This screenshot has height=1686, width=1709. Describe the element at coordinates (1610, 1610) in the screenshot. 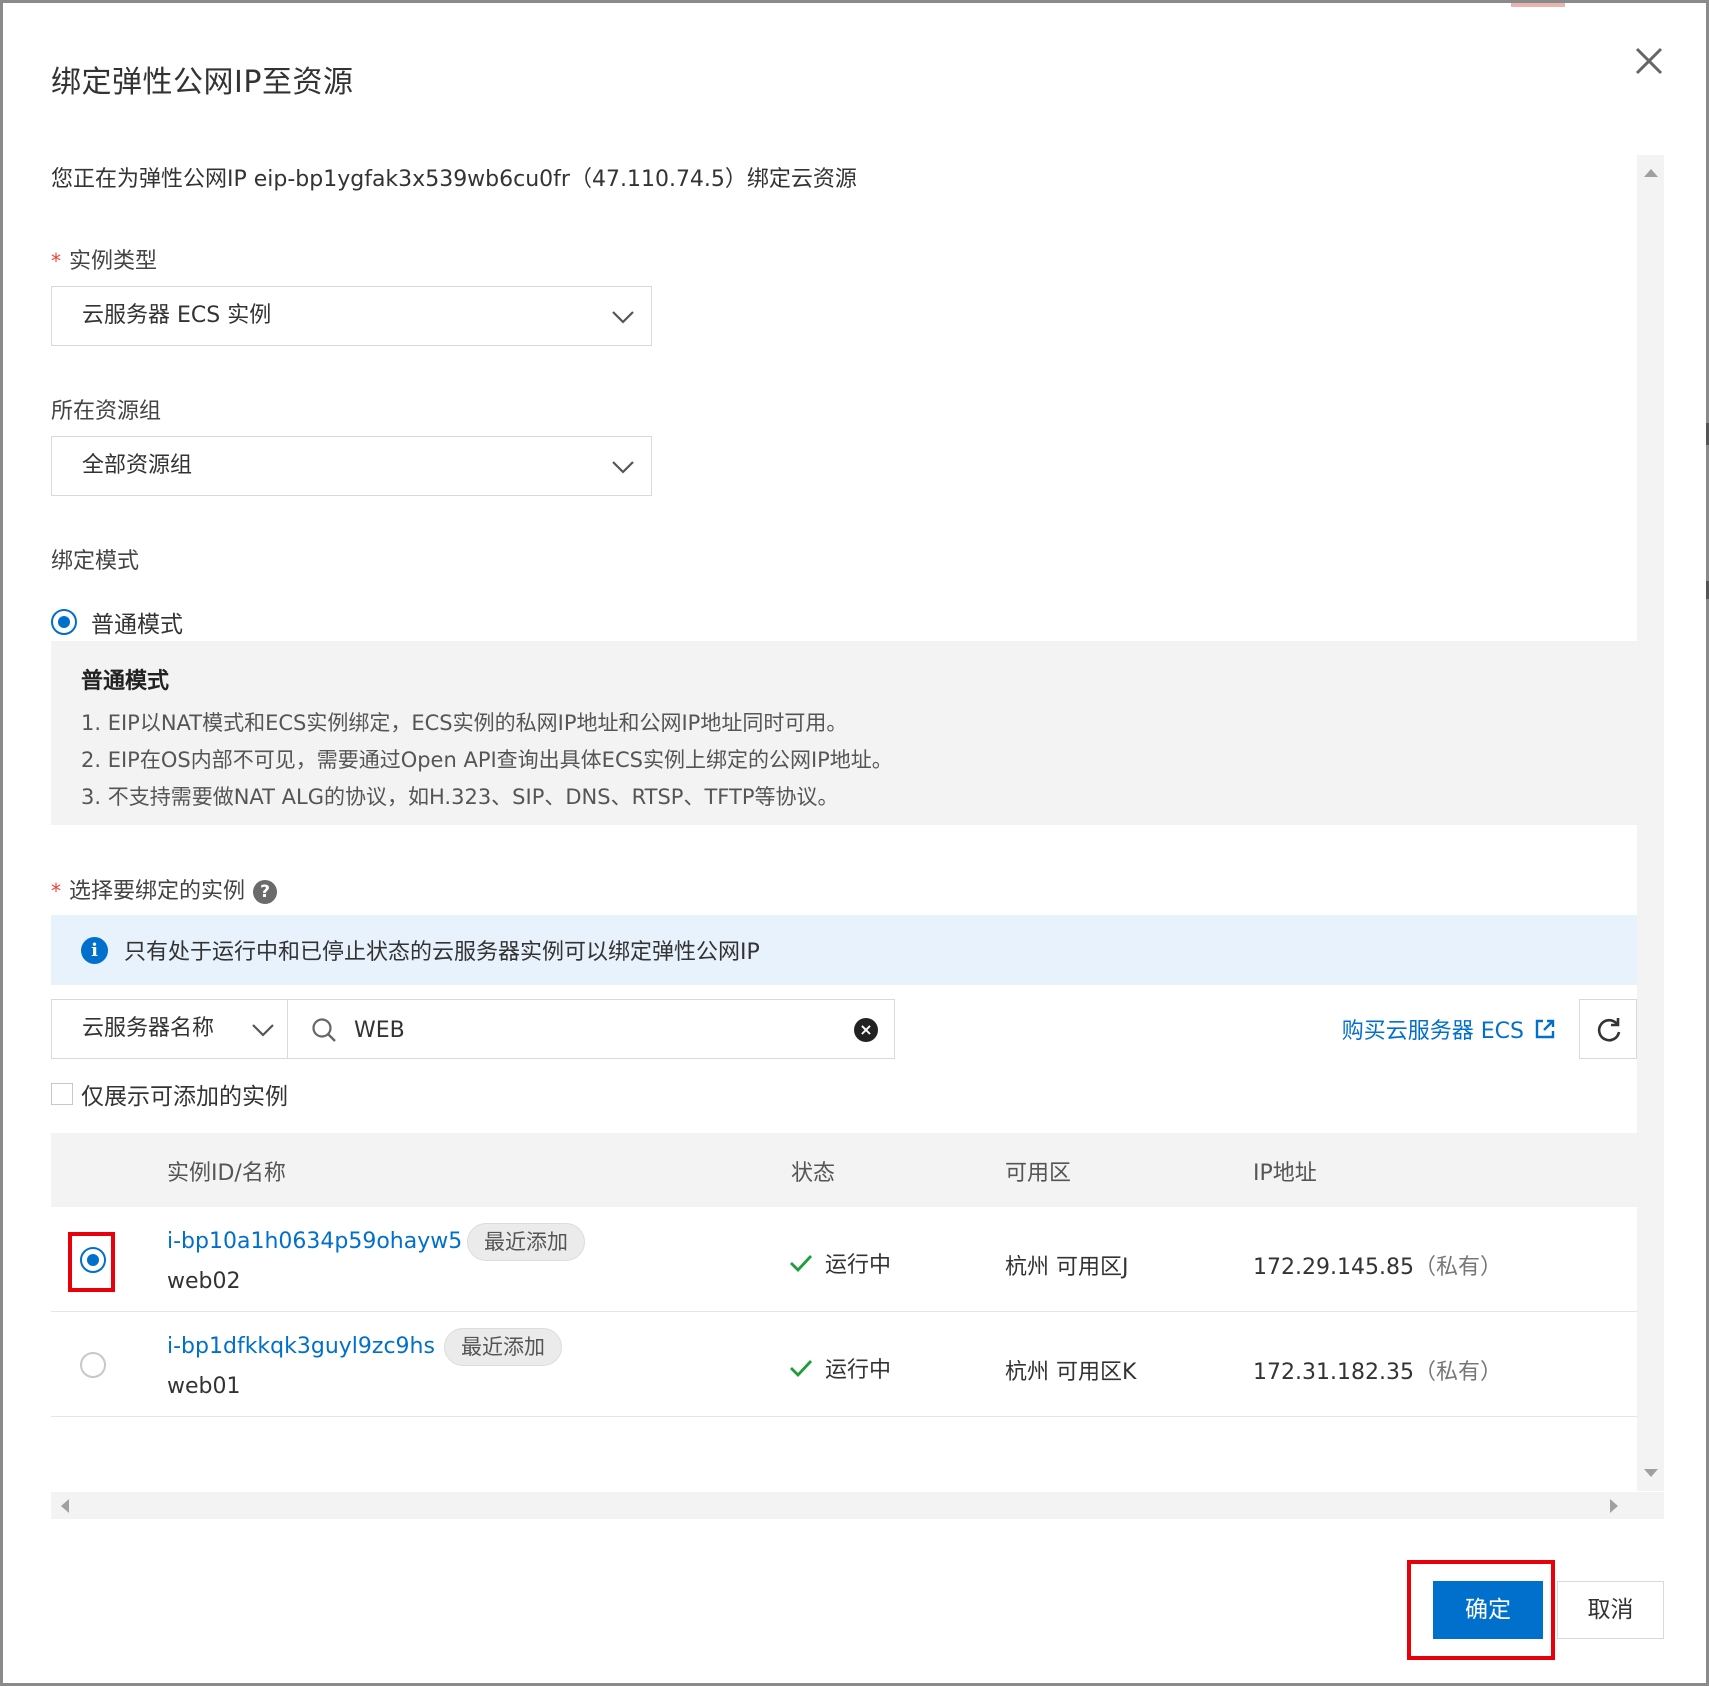

I see `cancel-button: 取消` at that location.